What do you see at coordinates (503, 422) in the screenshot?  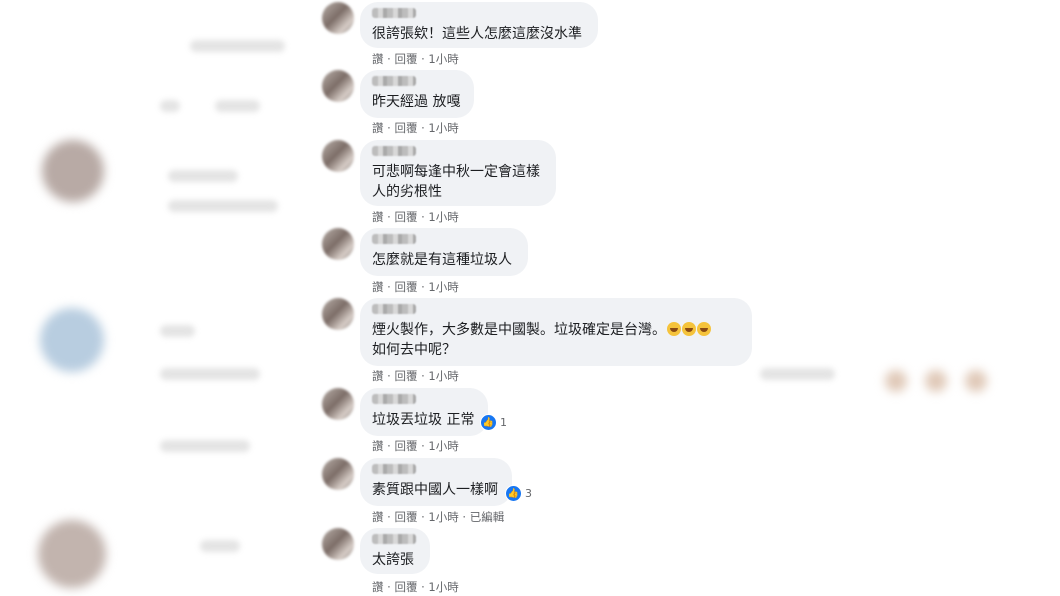 I see `reaction-number: 1` at bounding box center [503, 422].